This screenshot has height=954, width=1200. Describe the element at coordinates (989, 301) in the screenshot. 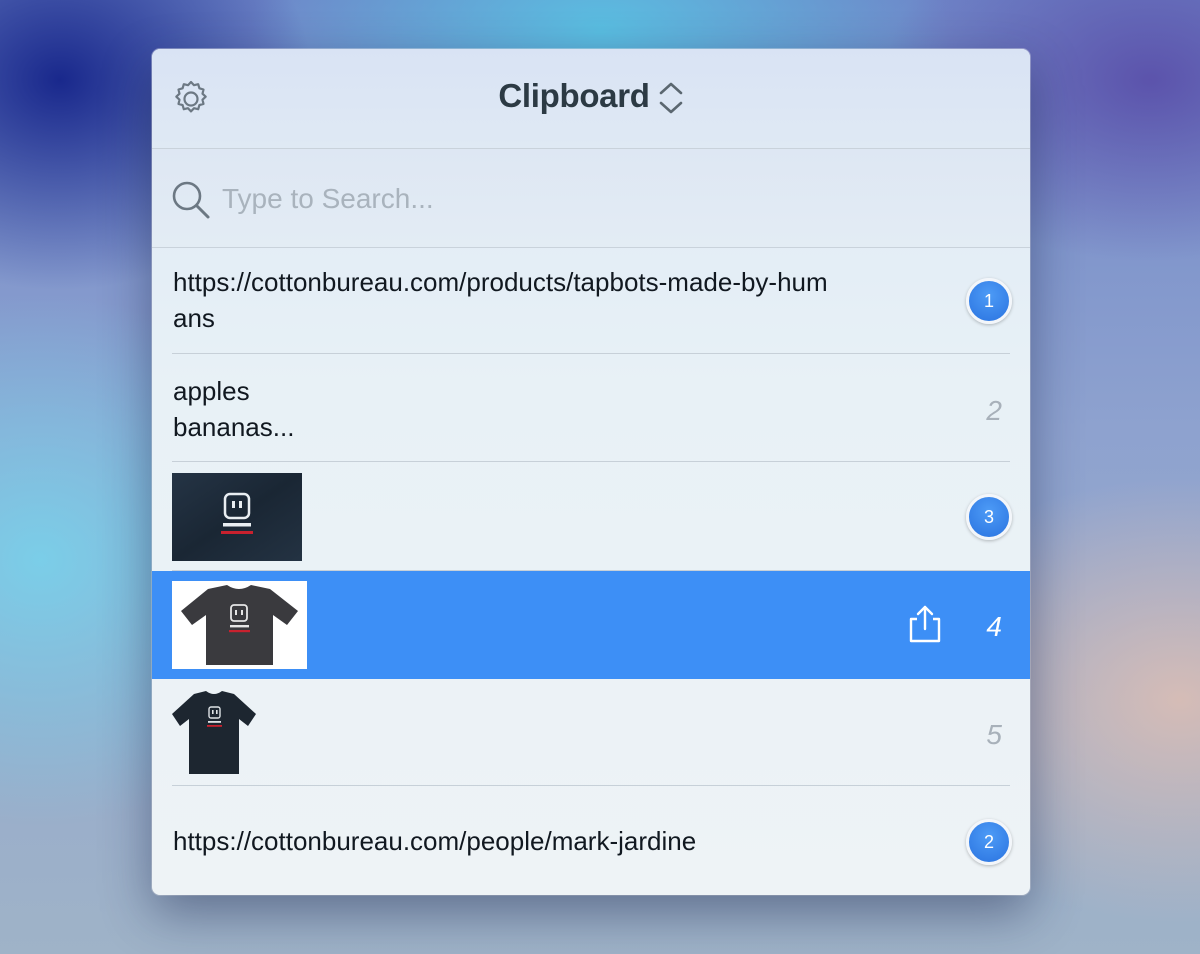

I see `shortcut-badge: 1` at that location.